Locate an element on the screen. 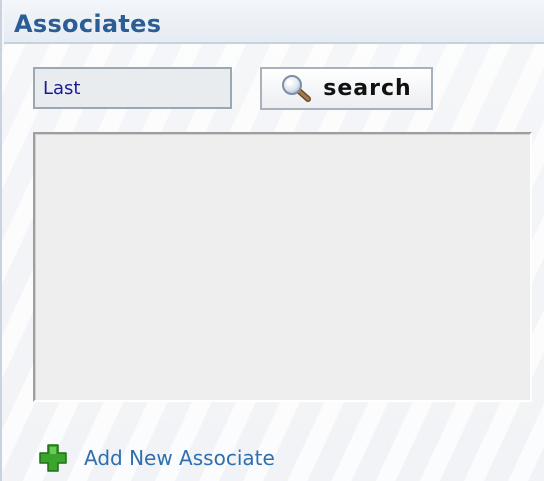 This screenshot has width=544, height=481. search-button: search is located at coordinates (346, 88).